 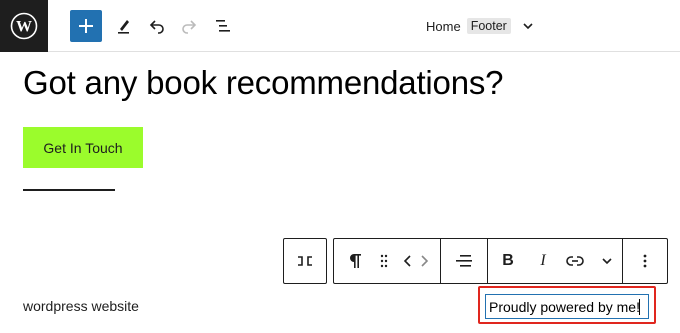 I want to click on redo-button, so click(x=189, y=26).